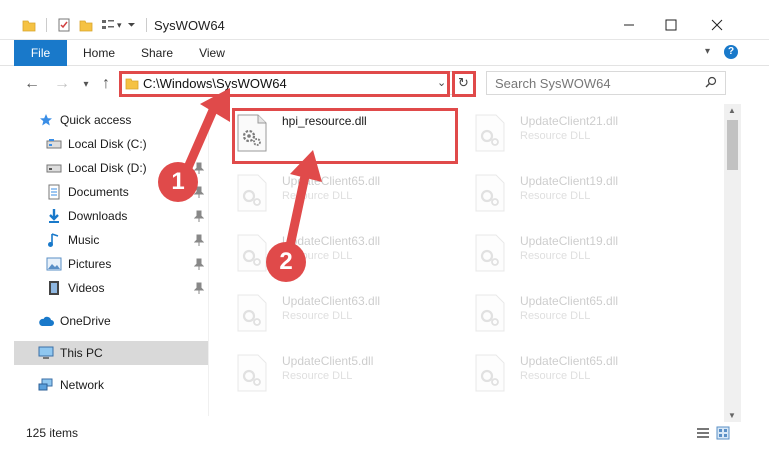 This screenshot has height=476, width=769. I want to click on sidebar-item-label: Pictures, so click(90, 264).